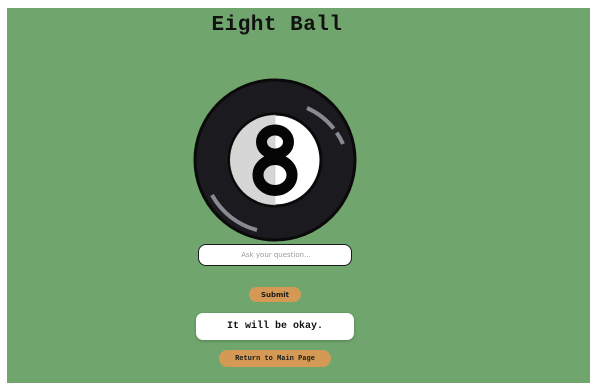  I want to click on submit-button: Submit, so click(275, 294).